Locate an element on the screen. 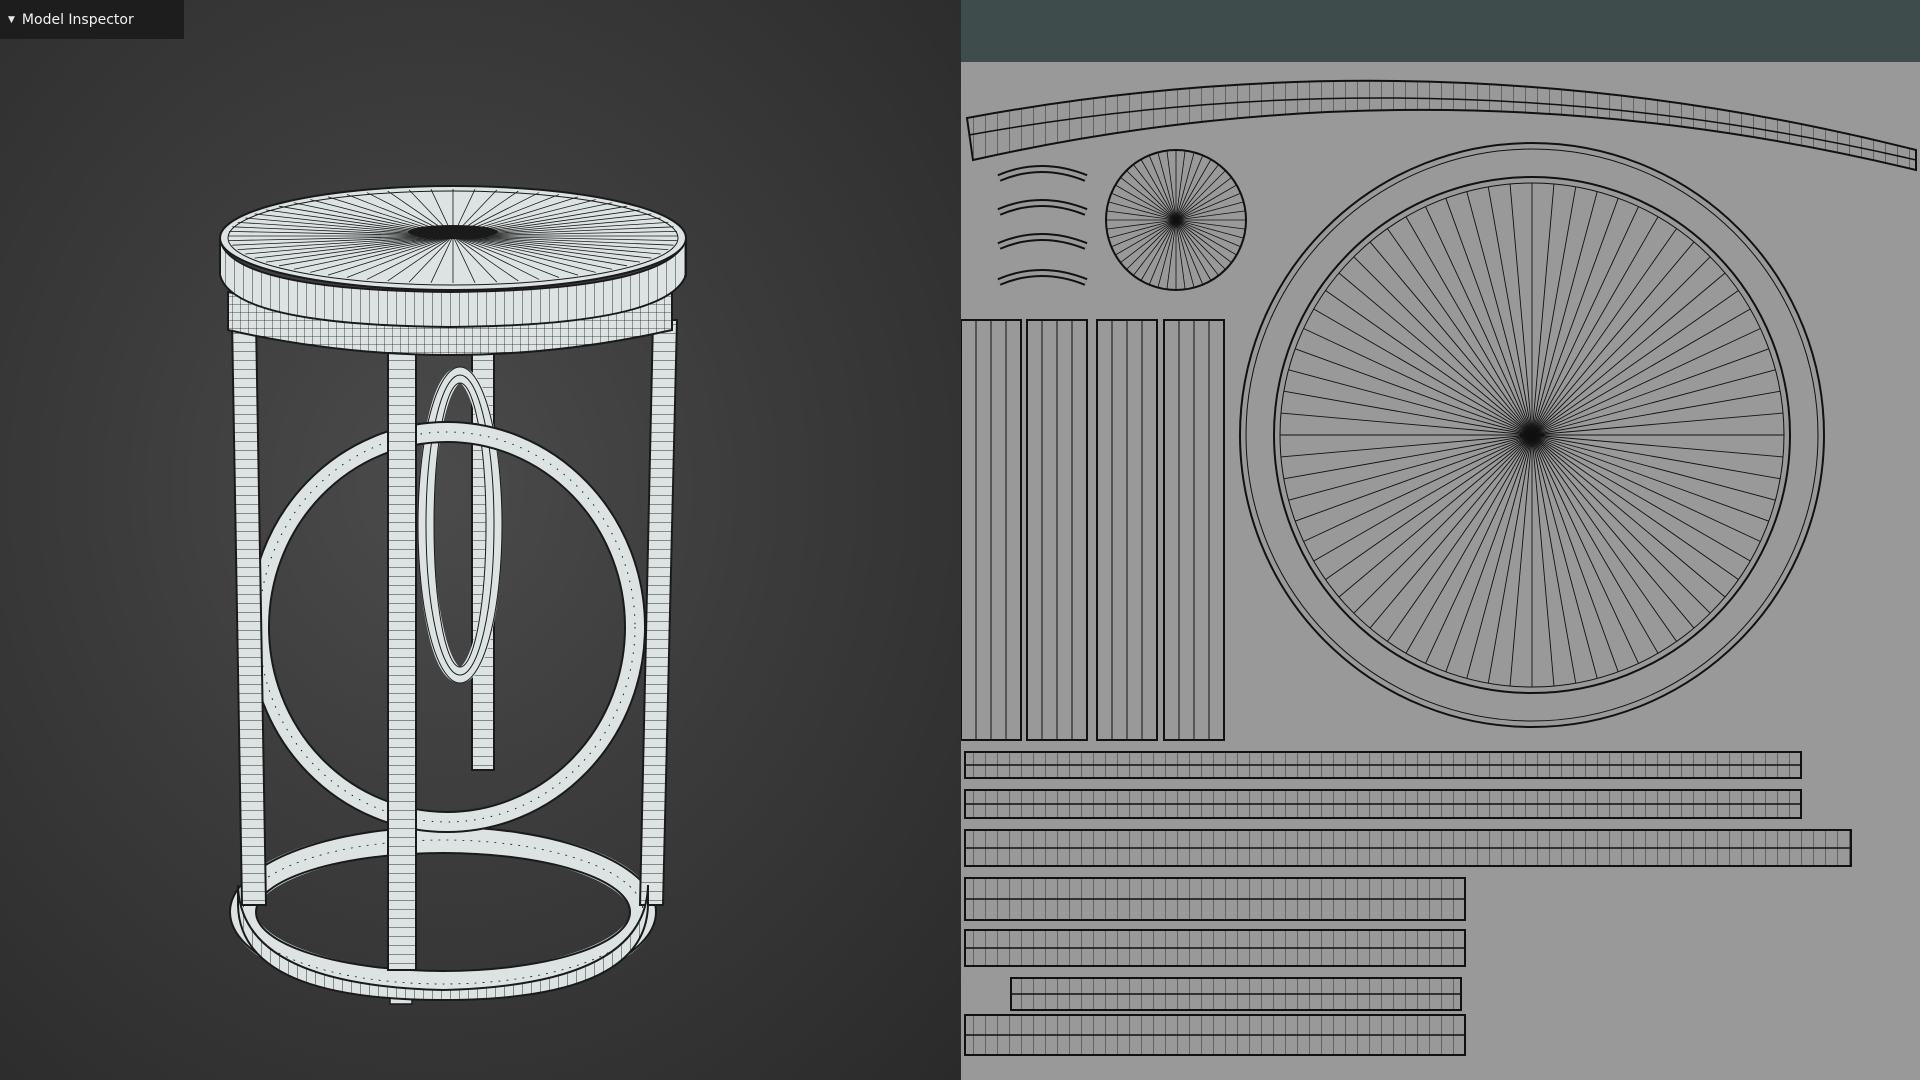  uv-leg-strips is located at coordinates (1093, 530).